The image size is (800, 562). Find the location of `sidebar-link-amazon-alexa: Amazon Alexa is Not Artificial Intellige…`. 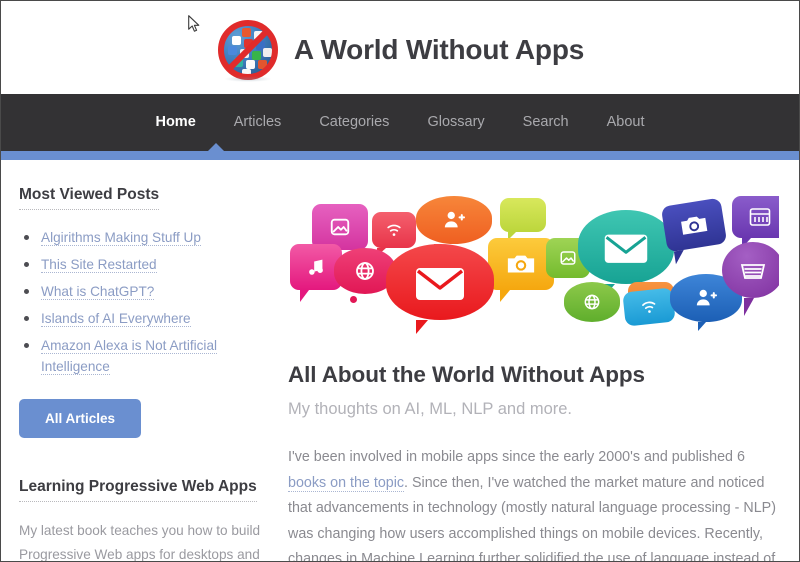

sidebar-link-amazon-alexa: Amazon Alexa is Not Artificial Intellige… is located at coordinates (129, 356).